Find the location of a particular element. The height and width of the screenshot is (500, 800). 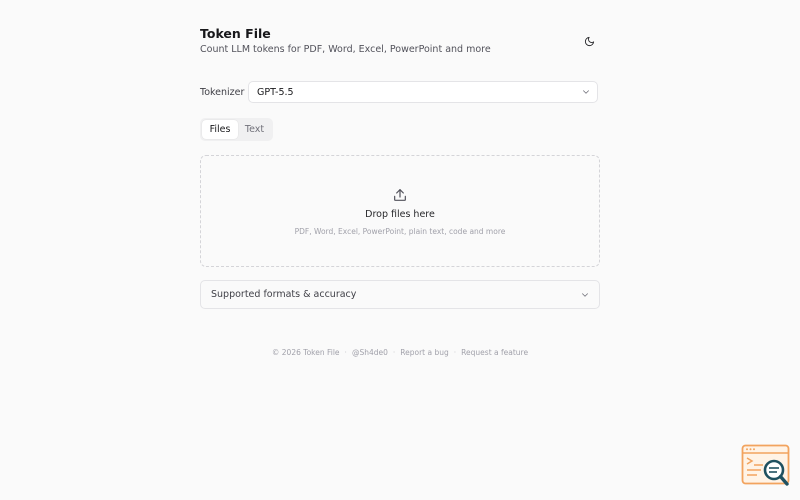

theme-toggle-button is located at coordinates (589, 41).